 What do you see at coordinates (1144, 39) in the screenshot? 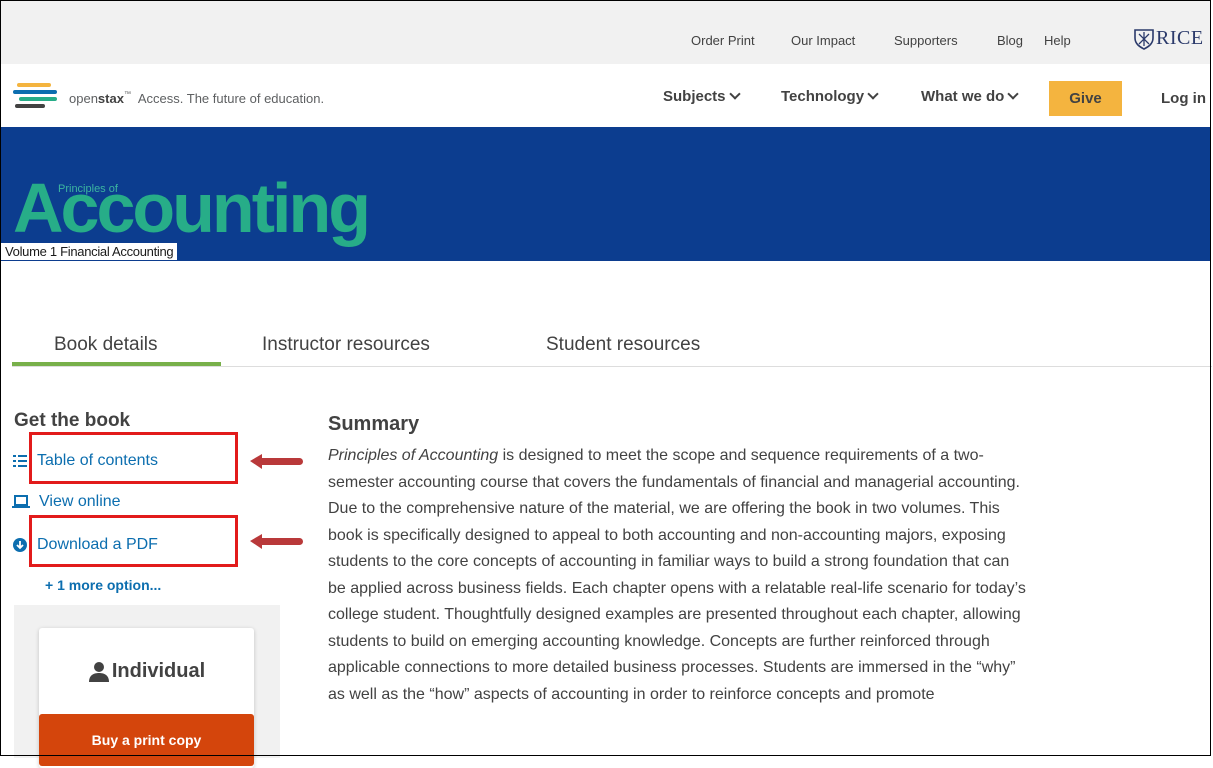
I see `rice-shield-icon` at bounding box center [1144, 39].